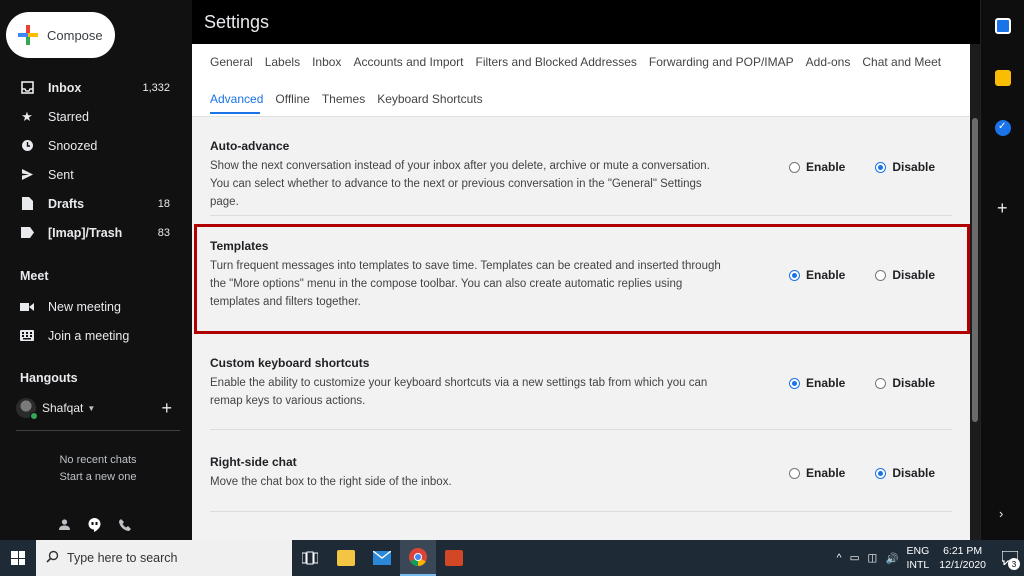 Image resolution: width=1024 pixels, height=576 pixels. Describe the element at coordinates (408, 62) in the screenshot. I see `tab-accounts-and-import: Accounts and Import` at that location.